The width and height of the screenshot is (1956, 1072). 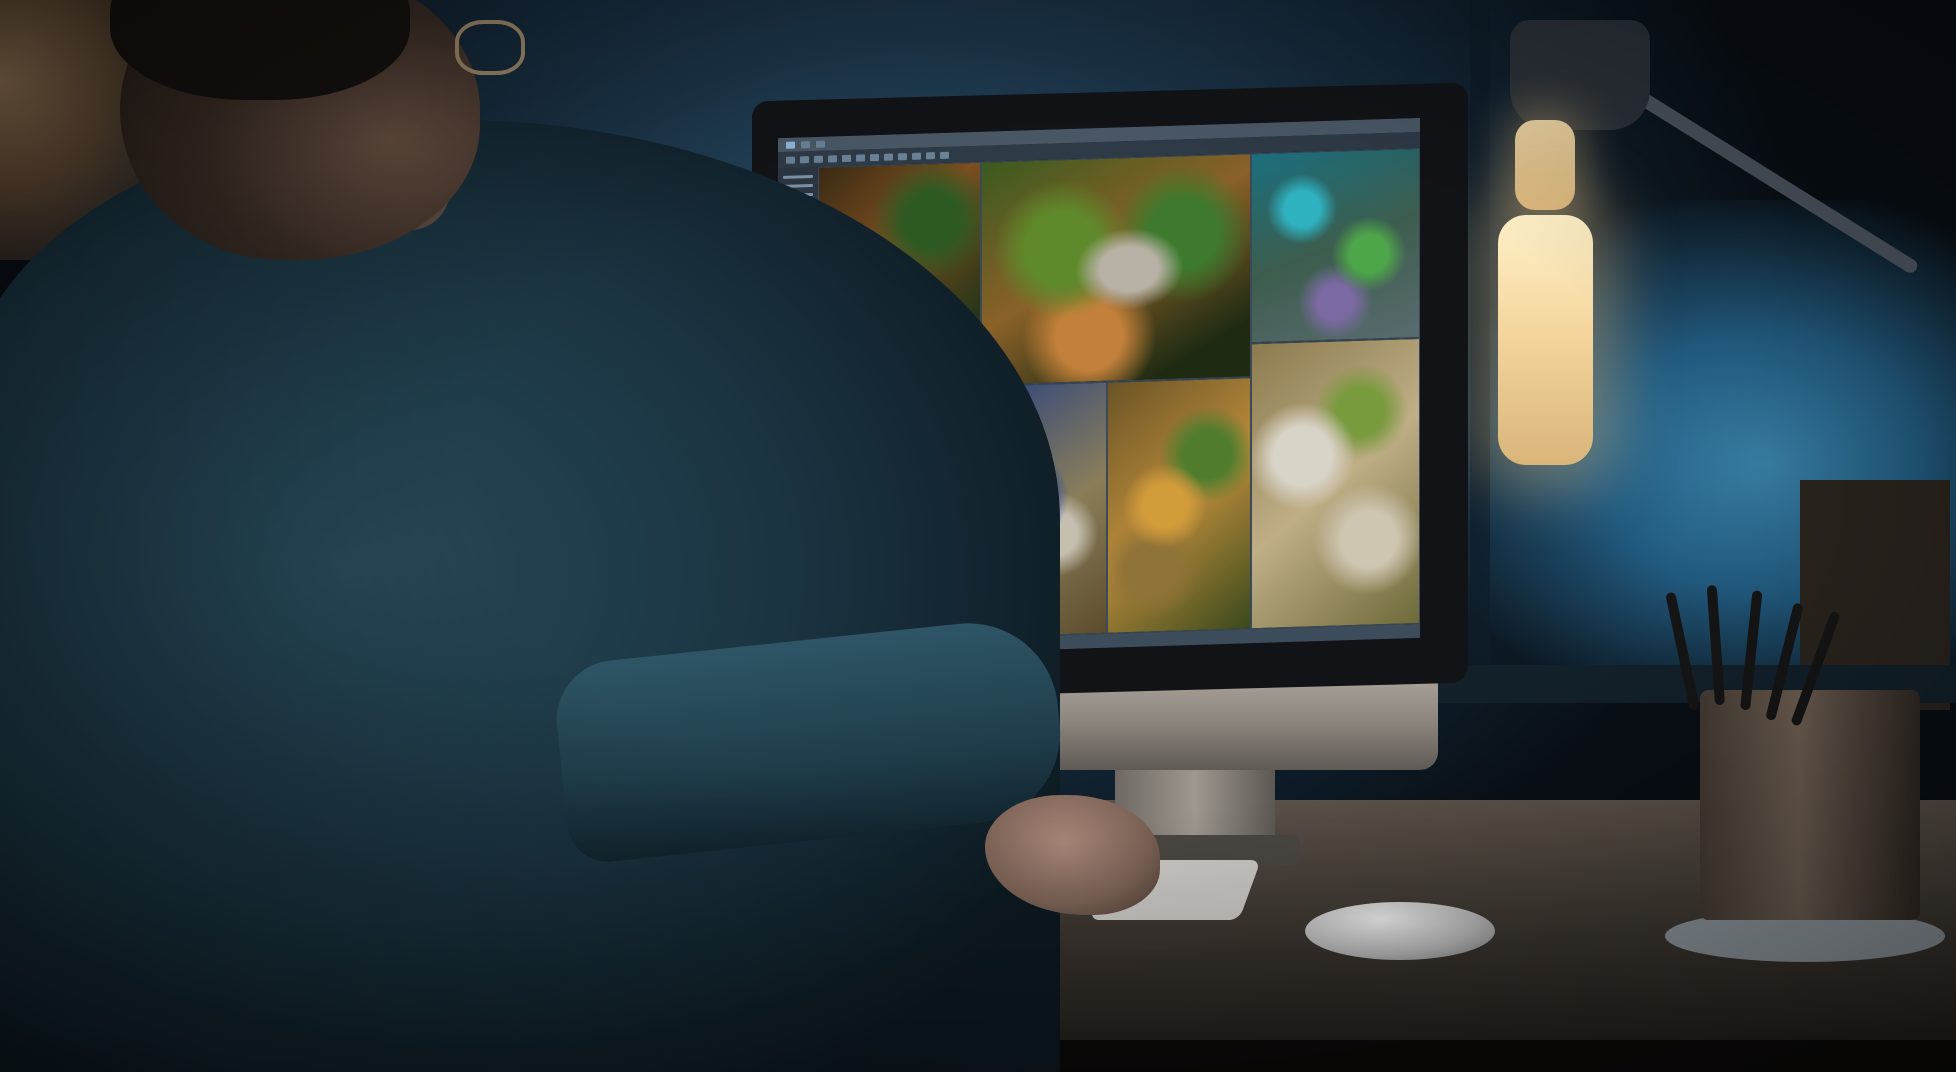 I want to click on desk-lamp-head, so click(x=1580, y=75).